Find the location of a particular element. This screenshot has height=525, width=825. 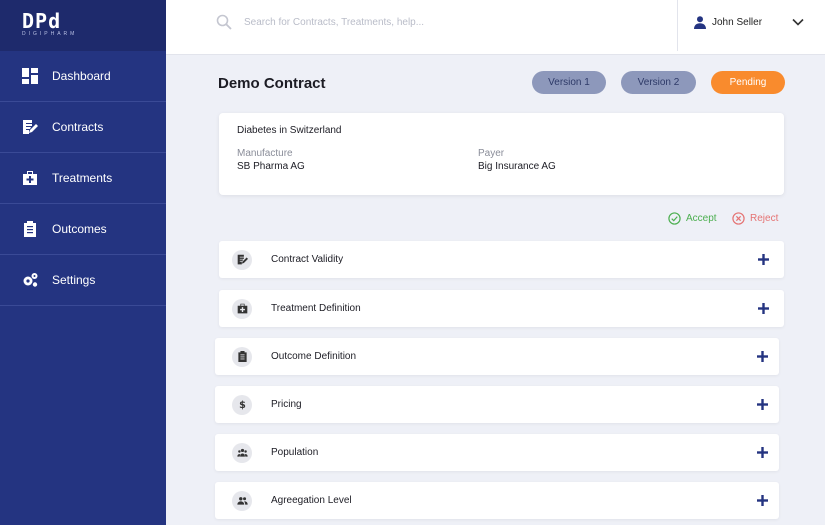

manufacture-label: Manufacture is located at coordinates (265, 153).